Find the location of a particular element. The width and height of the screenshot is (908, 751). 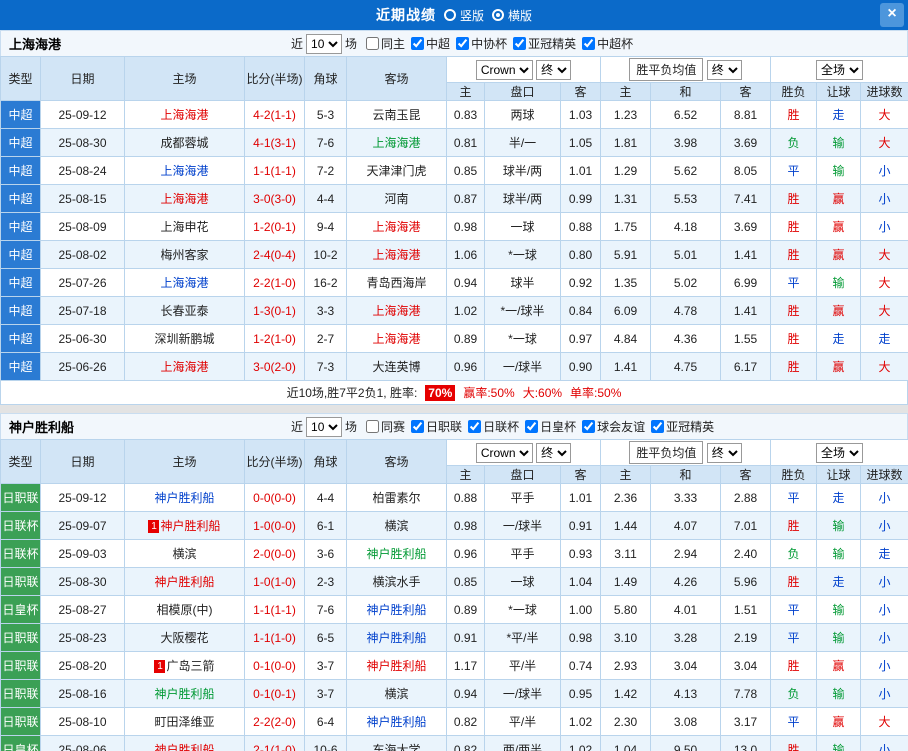

away-team: 横滨水手 is located at coordinates (396, 582).